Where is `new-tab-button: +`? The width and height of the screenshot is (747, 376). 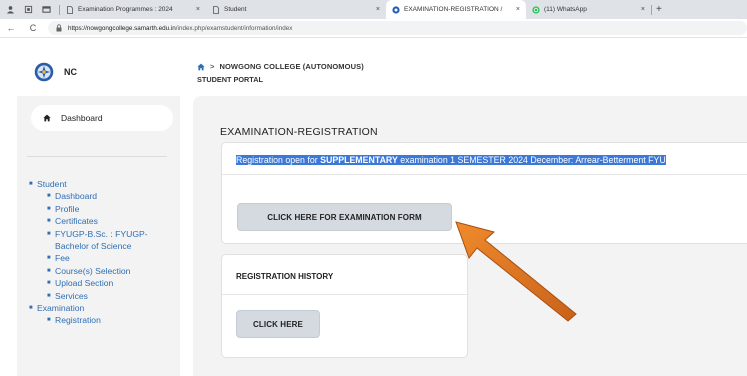
new-tab-button: + is located at coordinates (659, 9).